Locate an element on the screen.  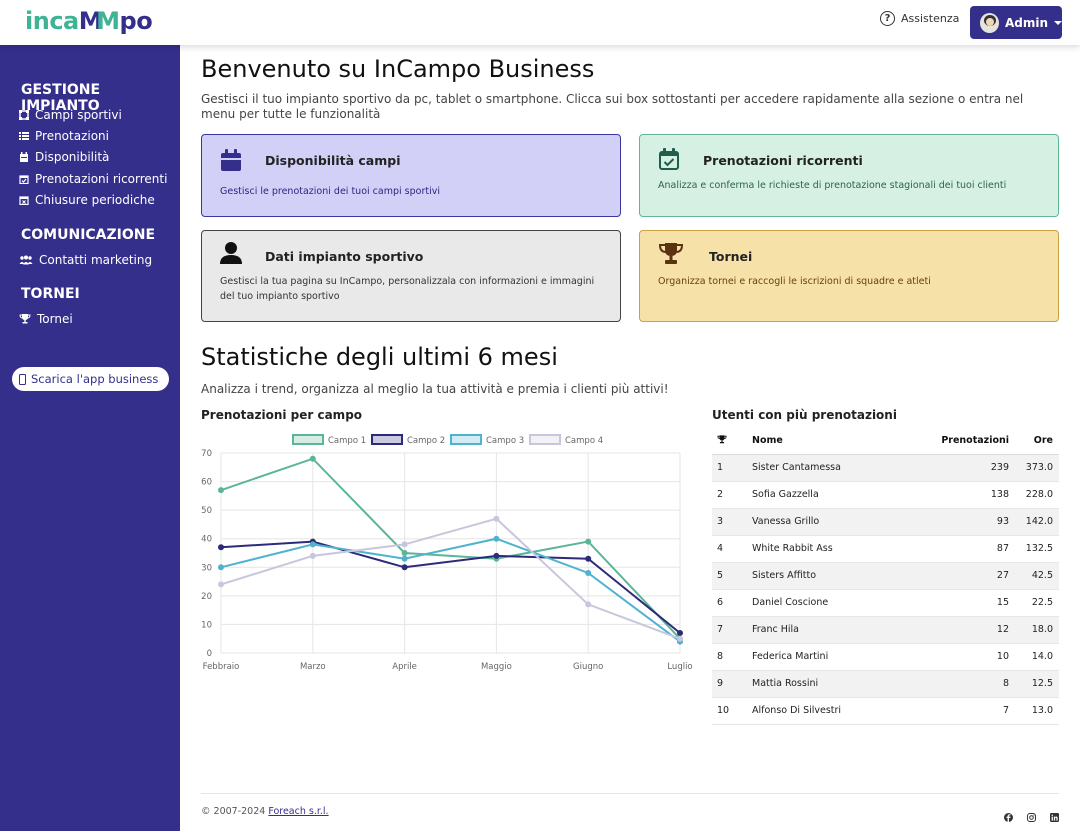
bookings-cell: 27 is located at coordinates (960, 576).